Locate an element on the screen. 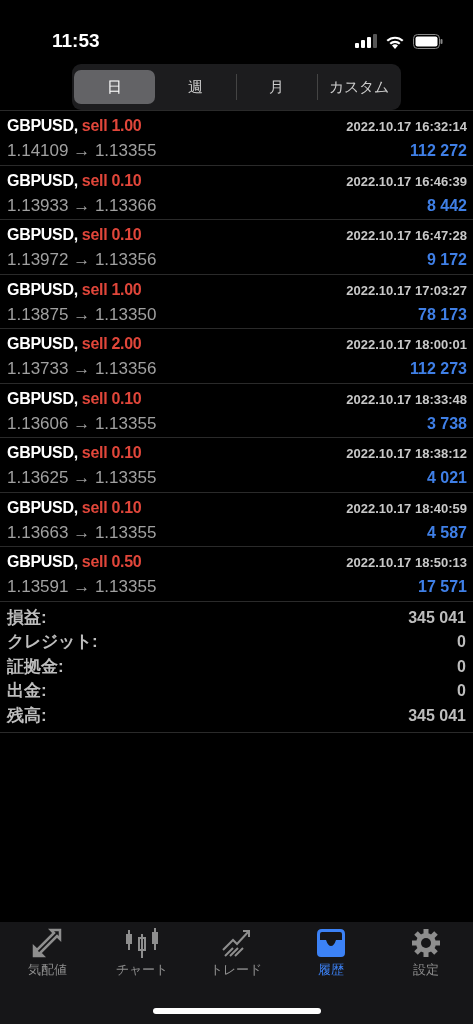 This screenshot has height=1024, width=473. price-range: 1.13733 → 1.13356 is located at coordinates (82, 369).